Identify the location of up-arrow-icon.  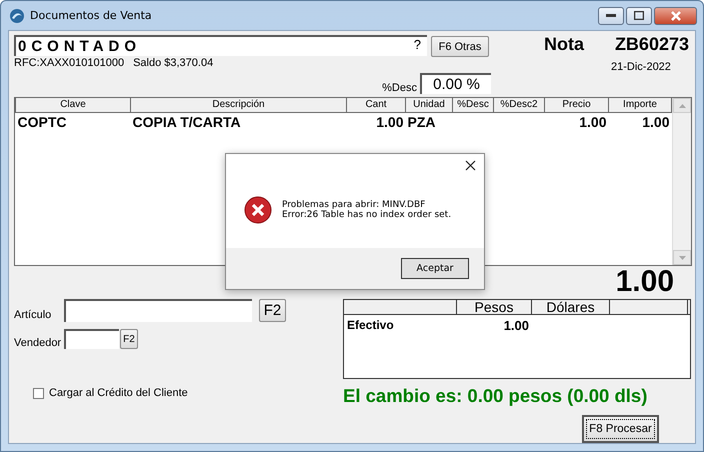
(682, 106).